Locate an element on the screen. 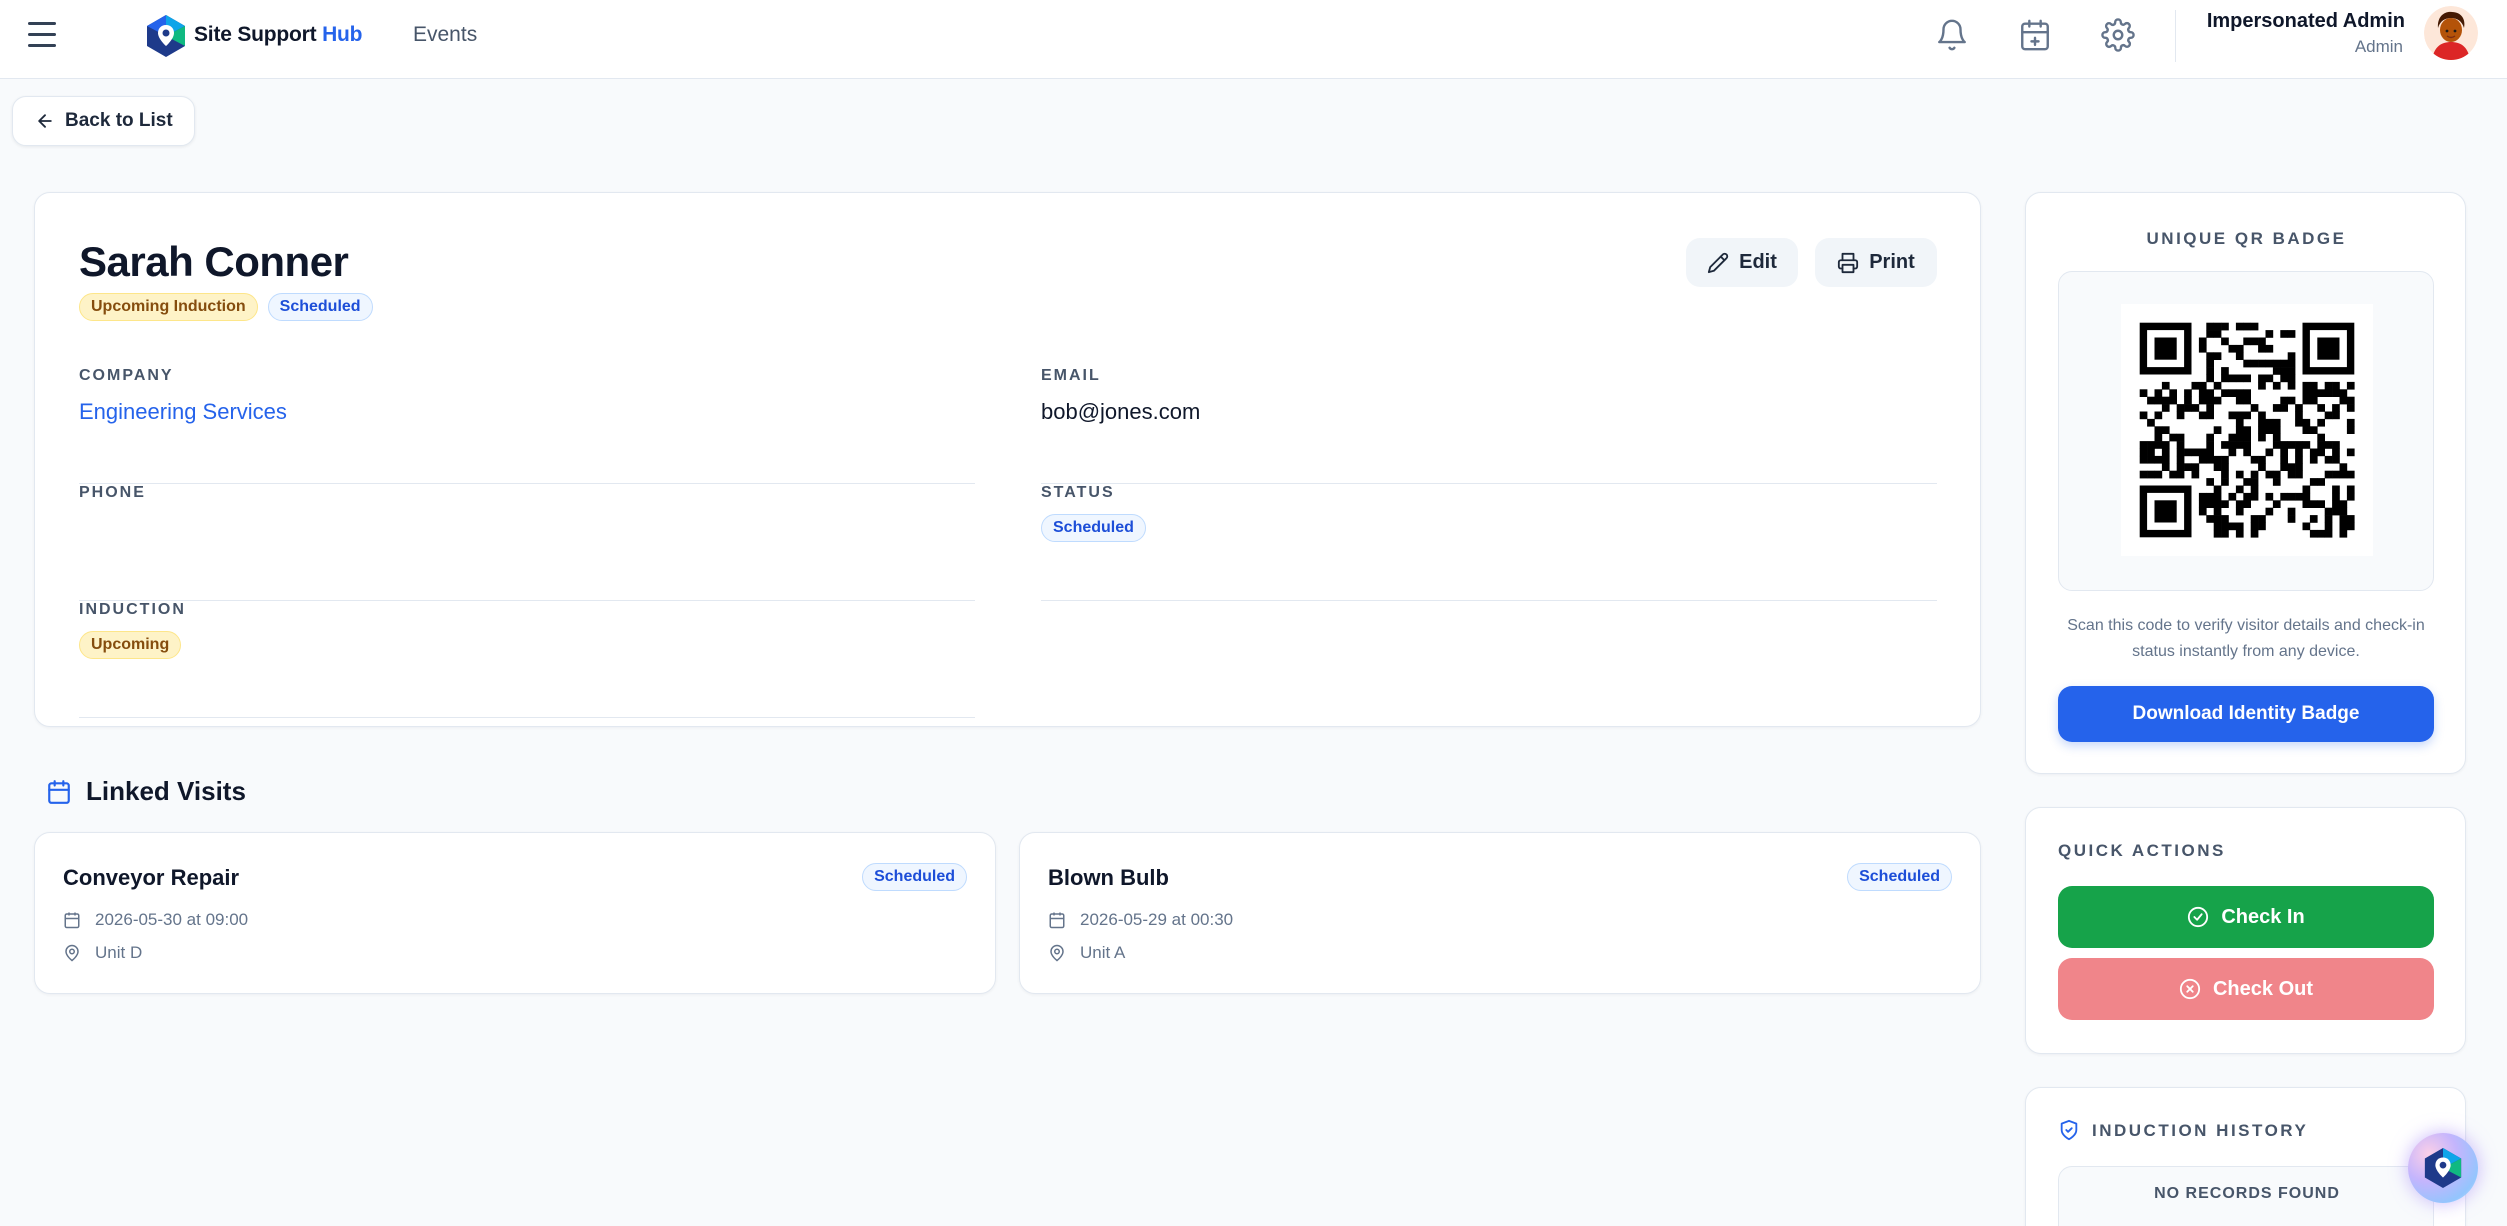 The image size is (2507, 1226). visitor-name: Sarah Conner is located at coordinates (214, 261).